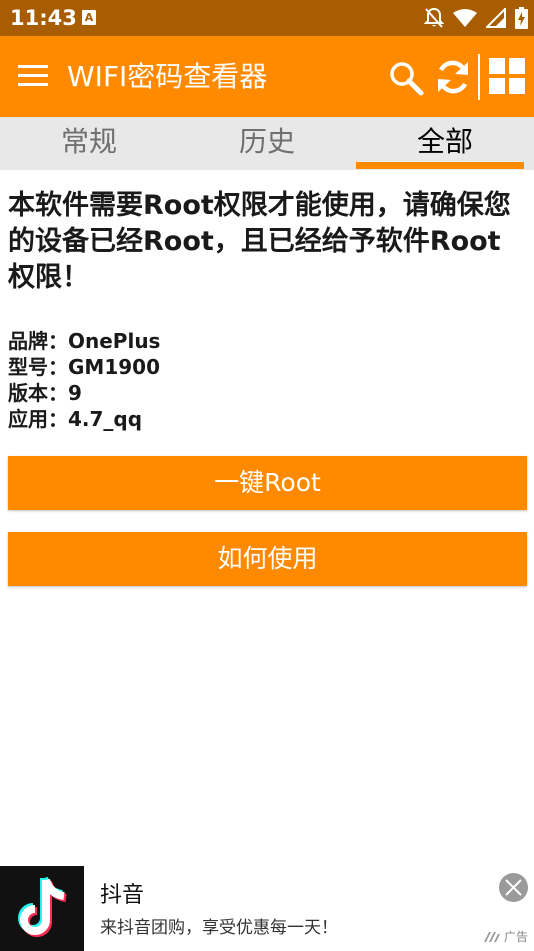 This screenshot has height=951, width=534. Describe the element at coordinates (507, 76) in the screenshot. I see `grid-view-icon` at that location.